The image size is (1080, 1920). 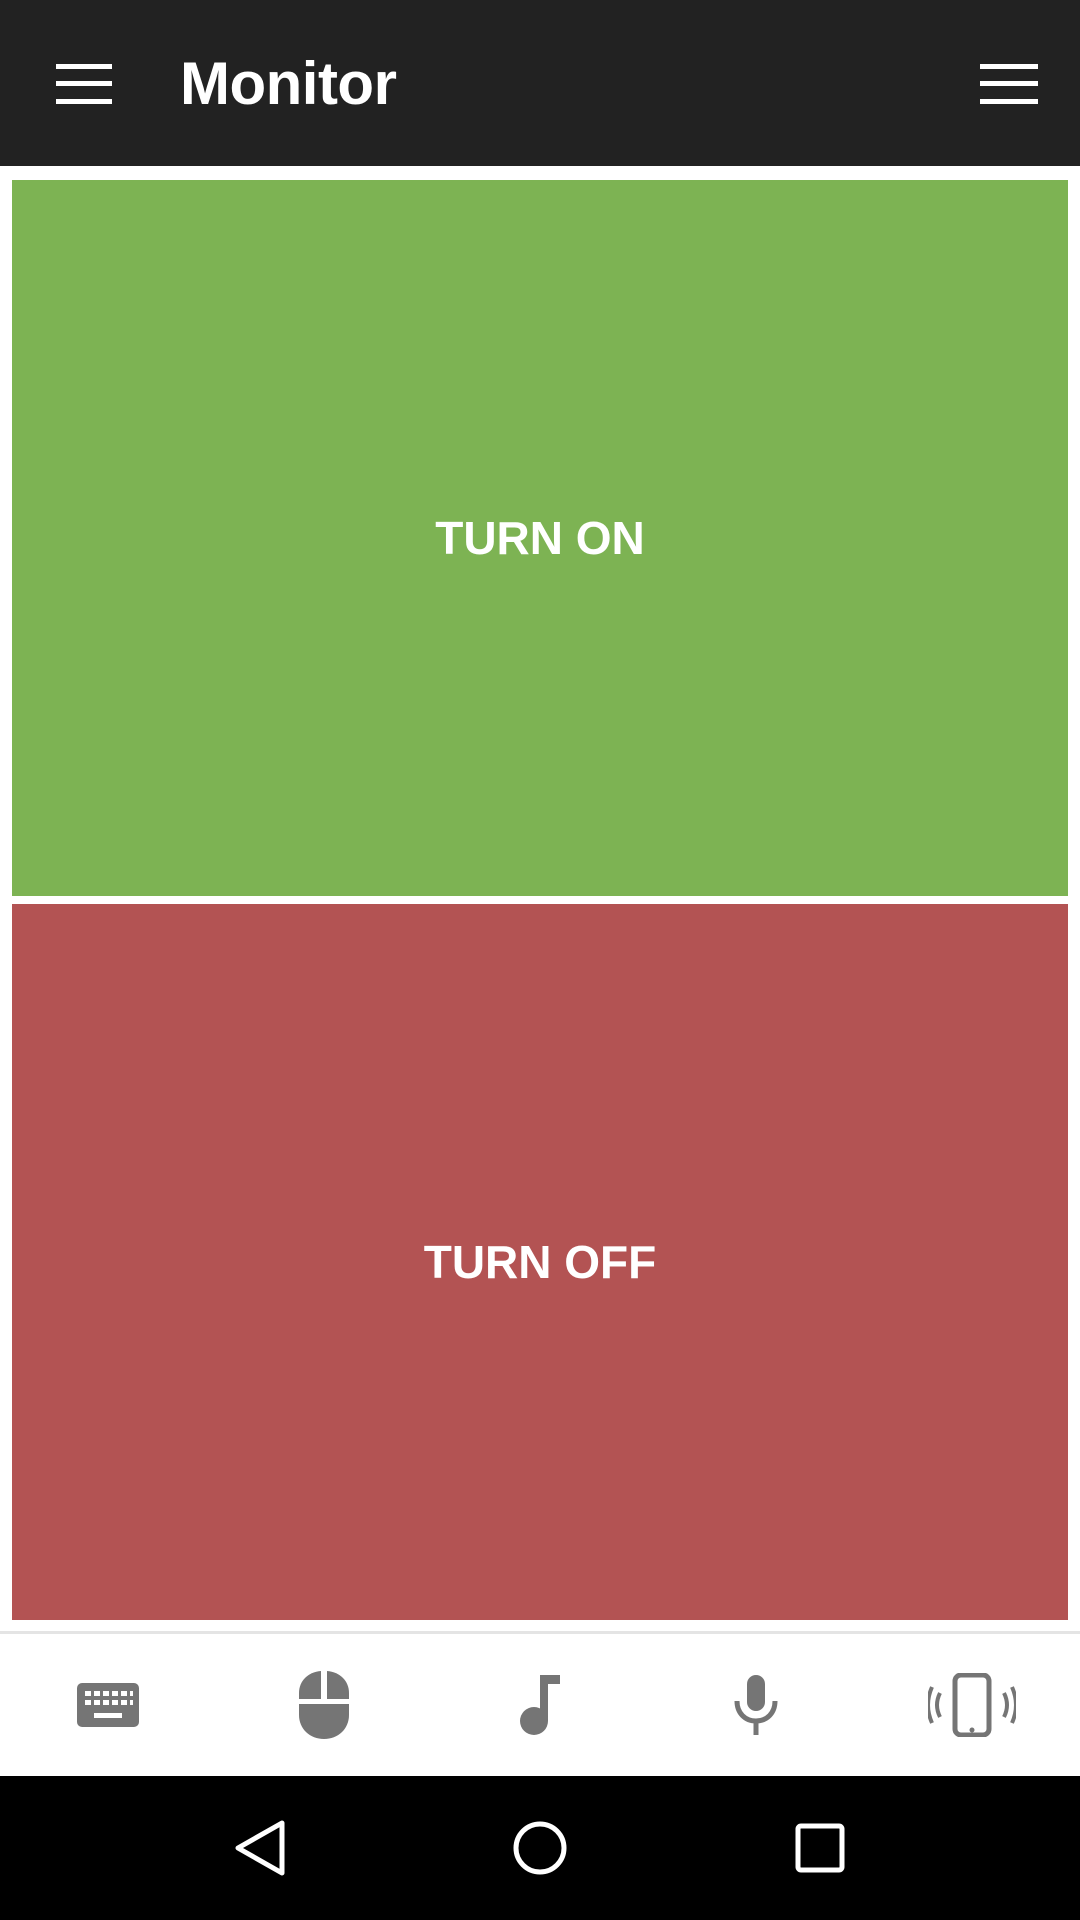 I want to click on keyboard-icon, so click(x=108, y=1705).